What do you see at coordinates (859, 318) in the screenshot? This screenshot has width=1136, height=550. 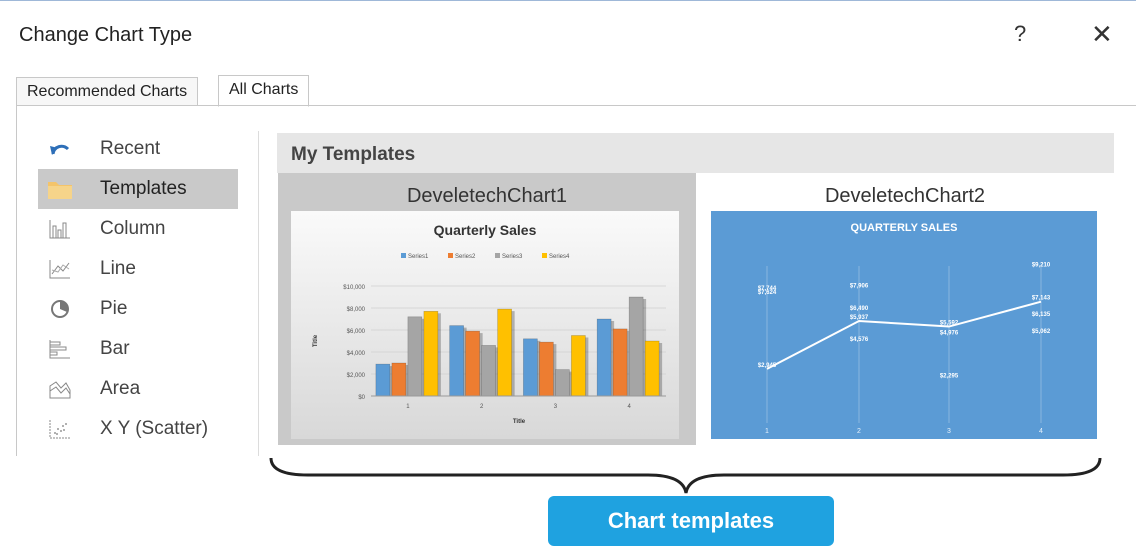 I see `data-label: $5,937` at bounding box center [859, 318].